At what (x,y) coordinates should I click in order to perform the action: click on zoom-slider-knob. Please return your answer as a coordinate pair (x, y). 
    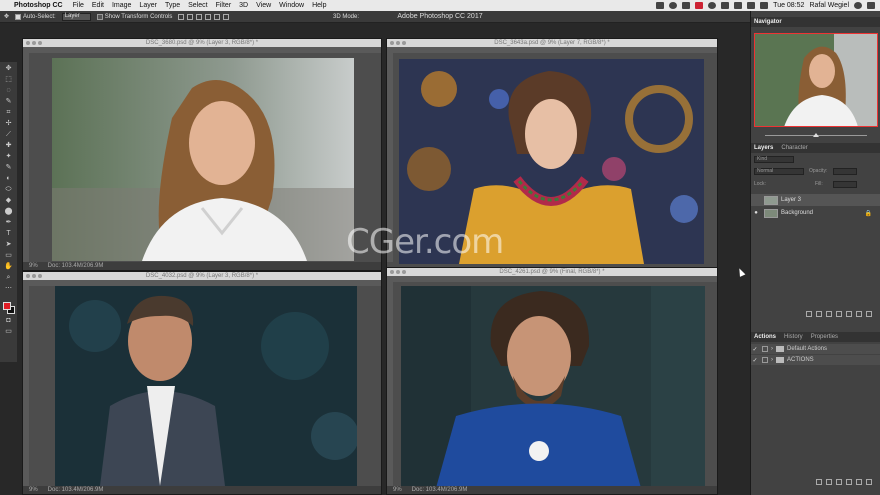
    Looking at the image, I should click on (816, 135).